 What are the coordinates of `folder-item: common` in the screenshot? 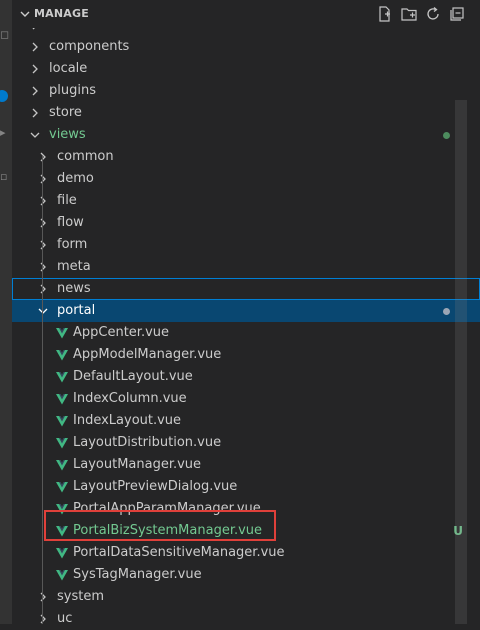 It's located at (246, 157).